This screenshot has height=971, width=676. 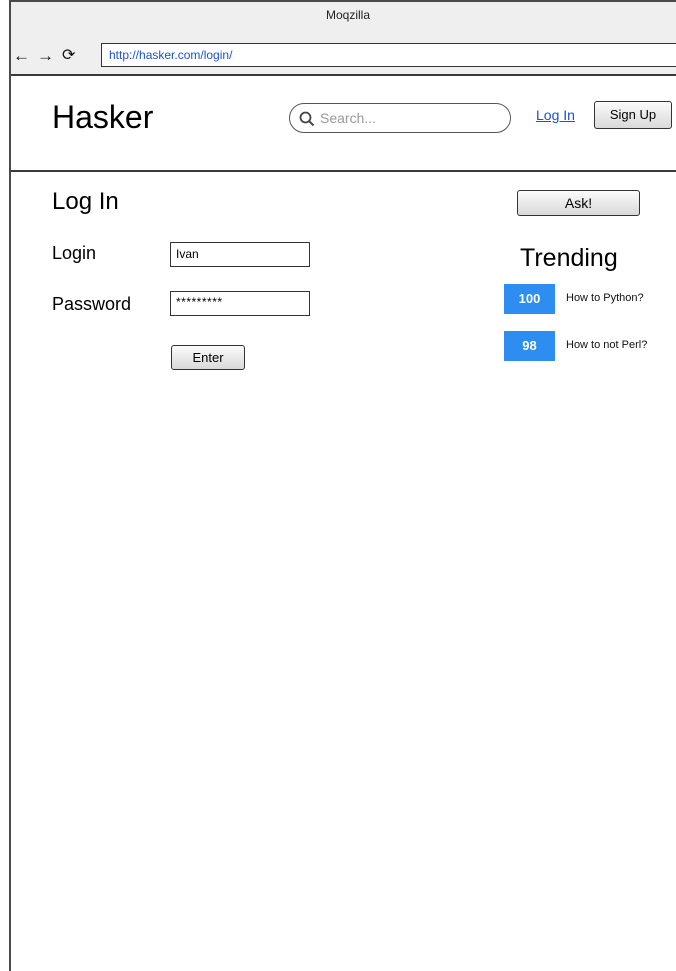 I want to click on ask-button: Ask!, so click(x=578, y=203).